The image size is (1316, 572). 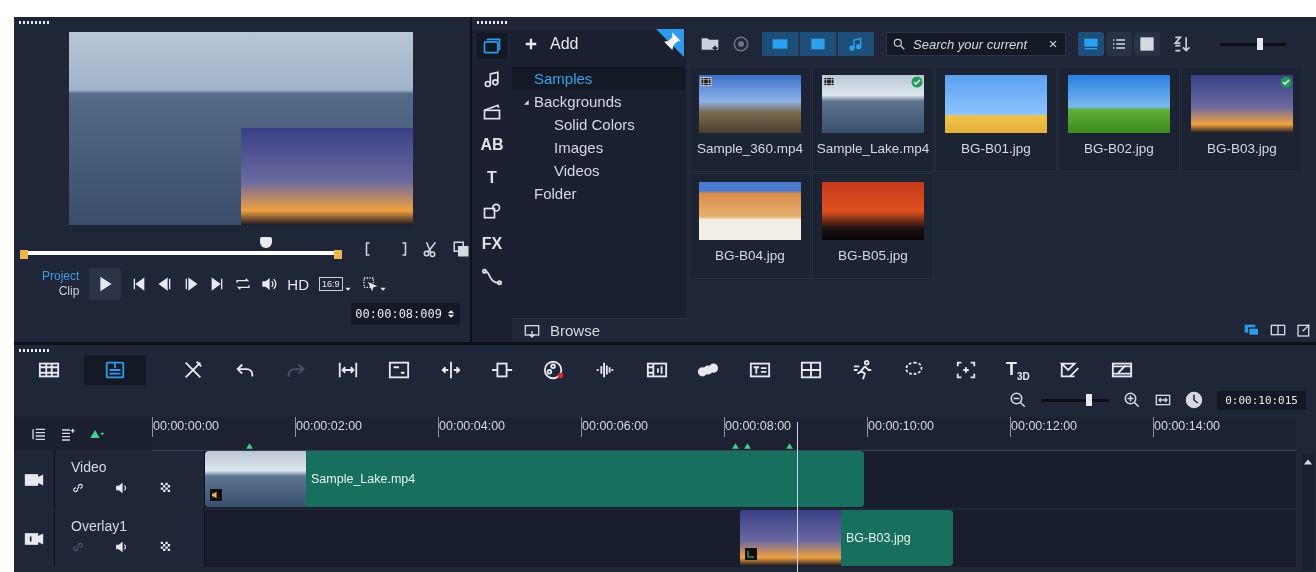 I want to click on clock-icon, so click(x=1194, y=400).